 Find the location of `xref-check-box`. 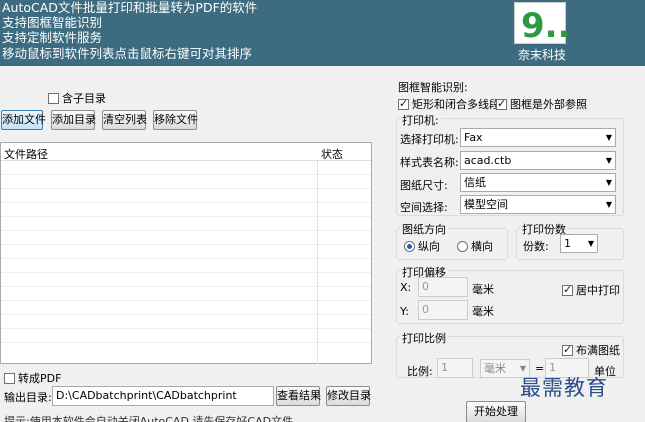

xref-check-box is located at coordinates (501, 103).